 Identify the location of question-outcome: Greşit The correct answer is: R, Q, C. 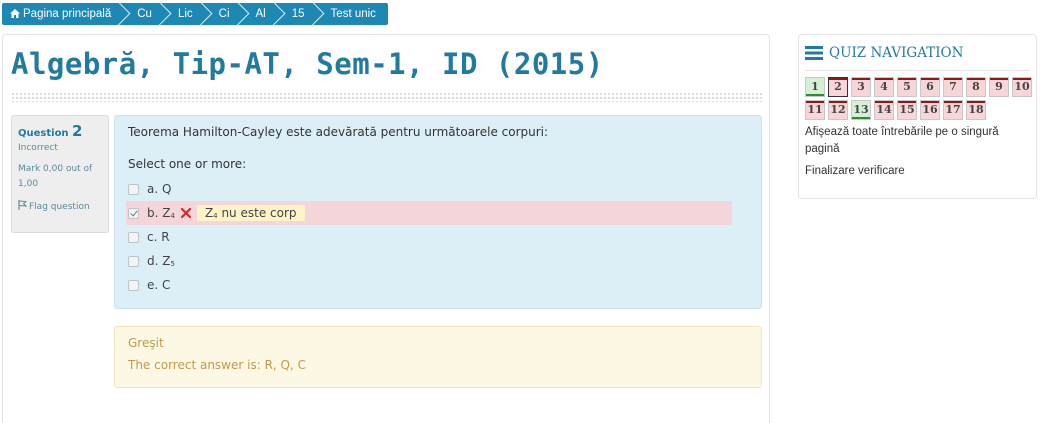
(438, 357).